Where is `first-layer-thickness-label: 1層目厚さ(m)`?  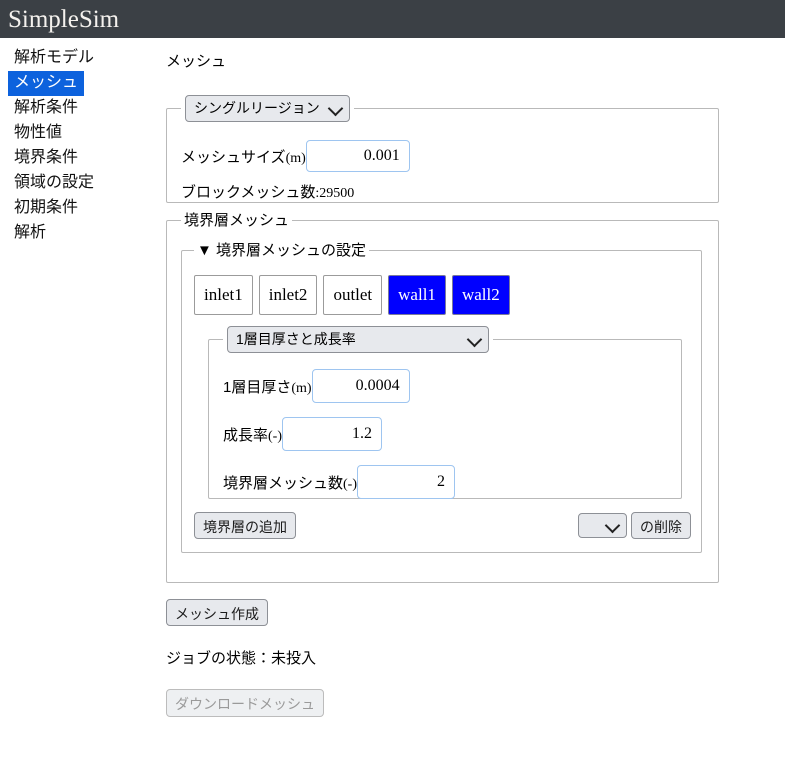
first-layer-thickness-label: 1層目厚さ(m) is located at coordinates (267, 386).